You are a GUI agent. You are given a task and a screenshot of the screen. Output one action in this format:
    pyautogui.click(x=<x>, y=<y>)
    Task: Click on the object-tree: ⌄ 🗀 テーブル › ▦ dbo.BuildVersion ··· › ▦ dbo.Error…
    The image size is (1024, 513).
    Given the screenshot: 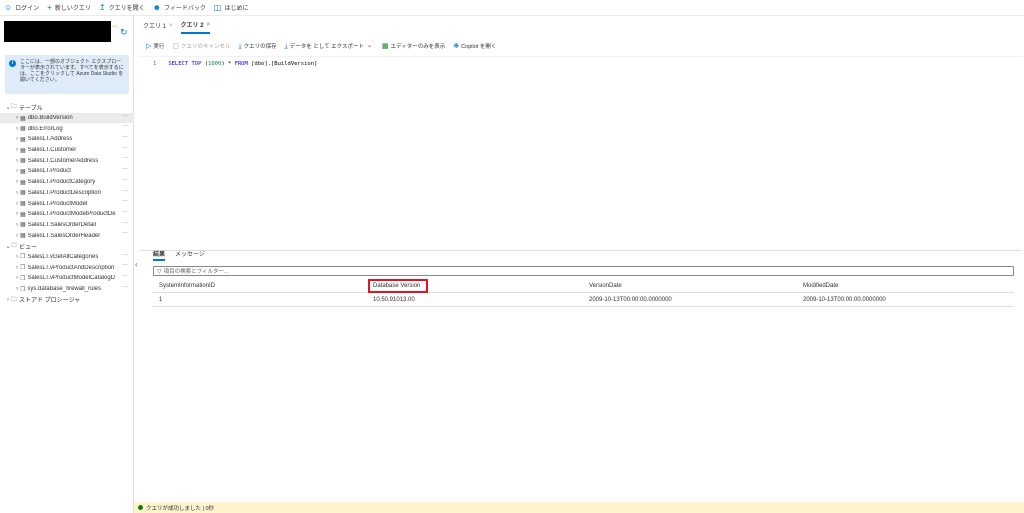 What is the action you would take?
    pyautogui.click(x=67, y=203)
    